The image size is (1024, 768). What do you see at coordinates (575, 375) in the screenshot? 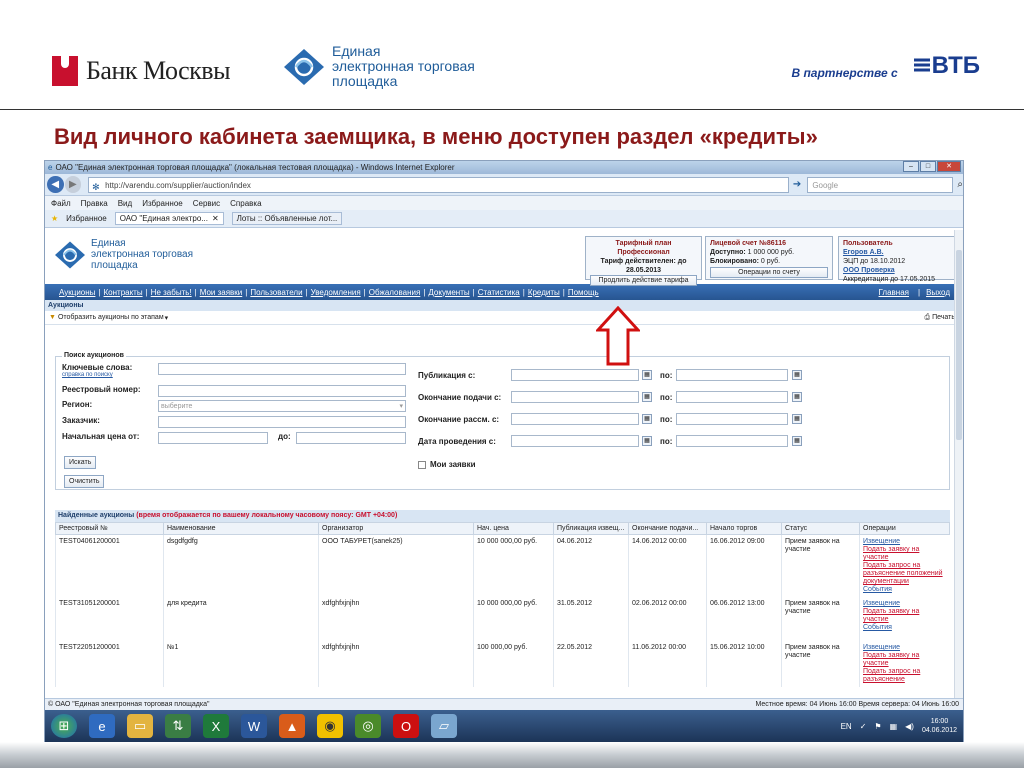
I see `pub-from-input` at bounding box center [575, 375].